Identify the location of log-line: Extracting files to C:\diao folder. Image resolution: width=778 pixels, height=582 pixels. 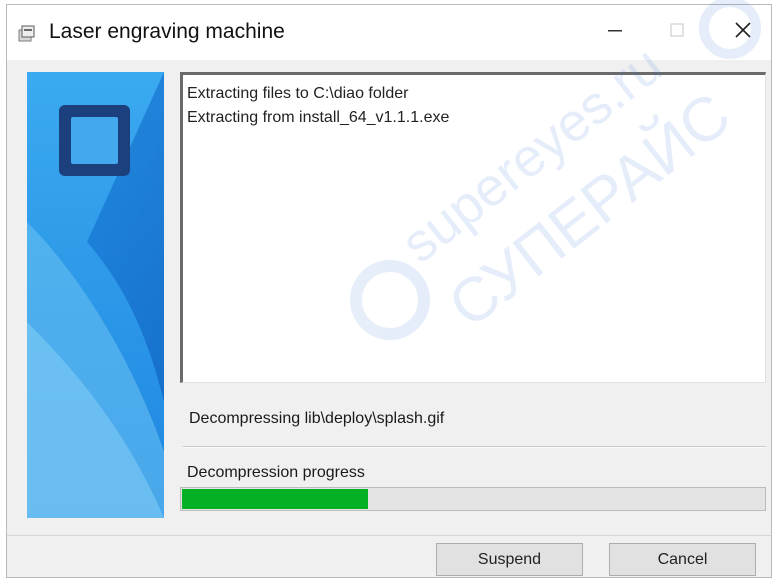
(298, 93).